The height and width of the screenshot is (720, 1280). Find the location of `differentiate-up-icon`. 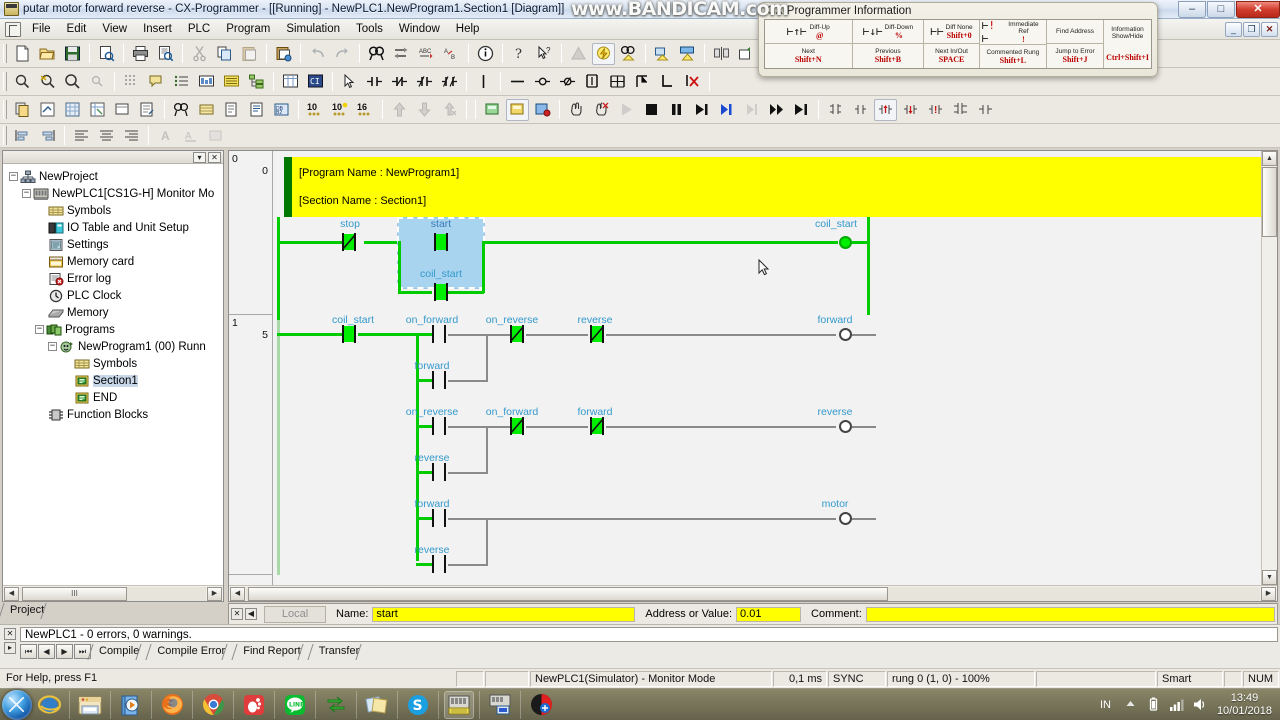

differentiate-up-icon is located at coordinates (885, 109).